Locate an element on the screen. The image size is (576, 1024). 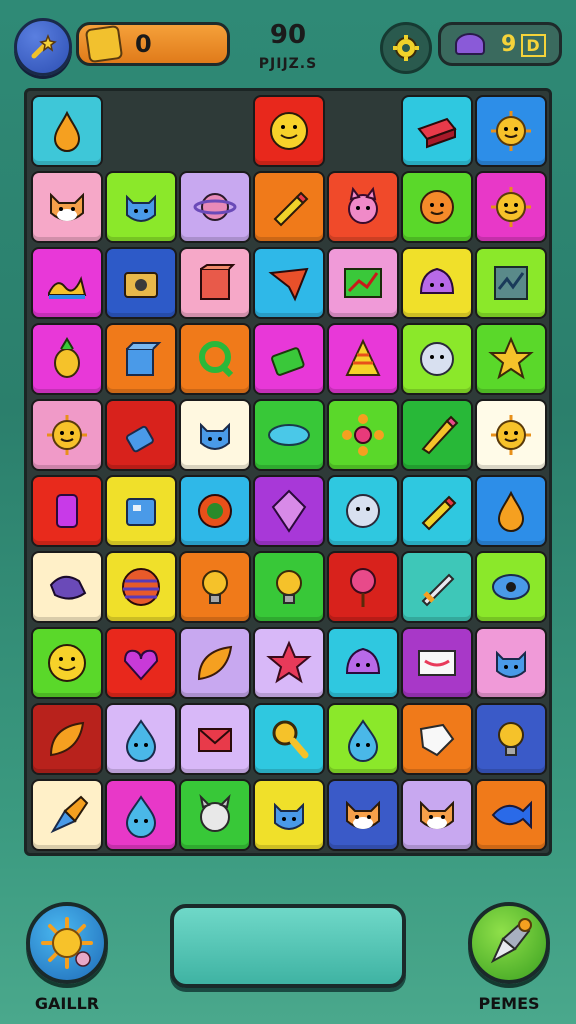
tile-camera is located at coordinates (141, 283).